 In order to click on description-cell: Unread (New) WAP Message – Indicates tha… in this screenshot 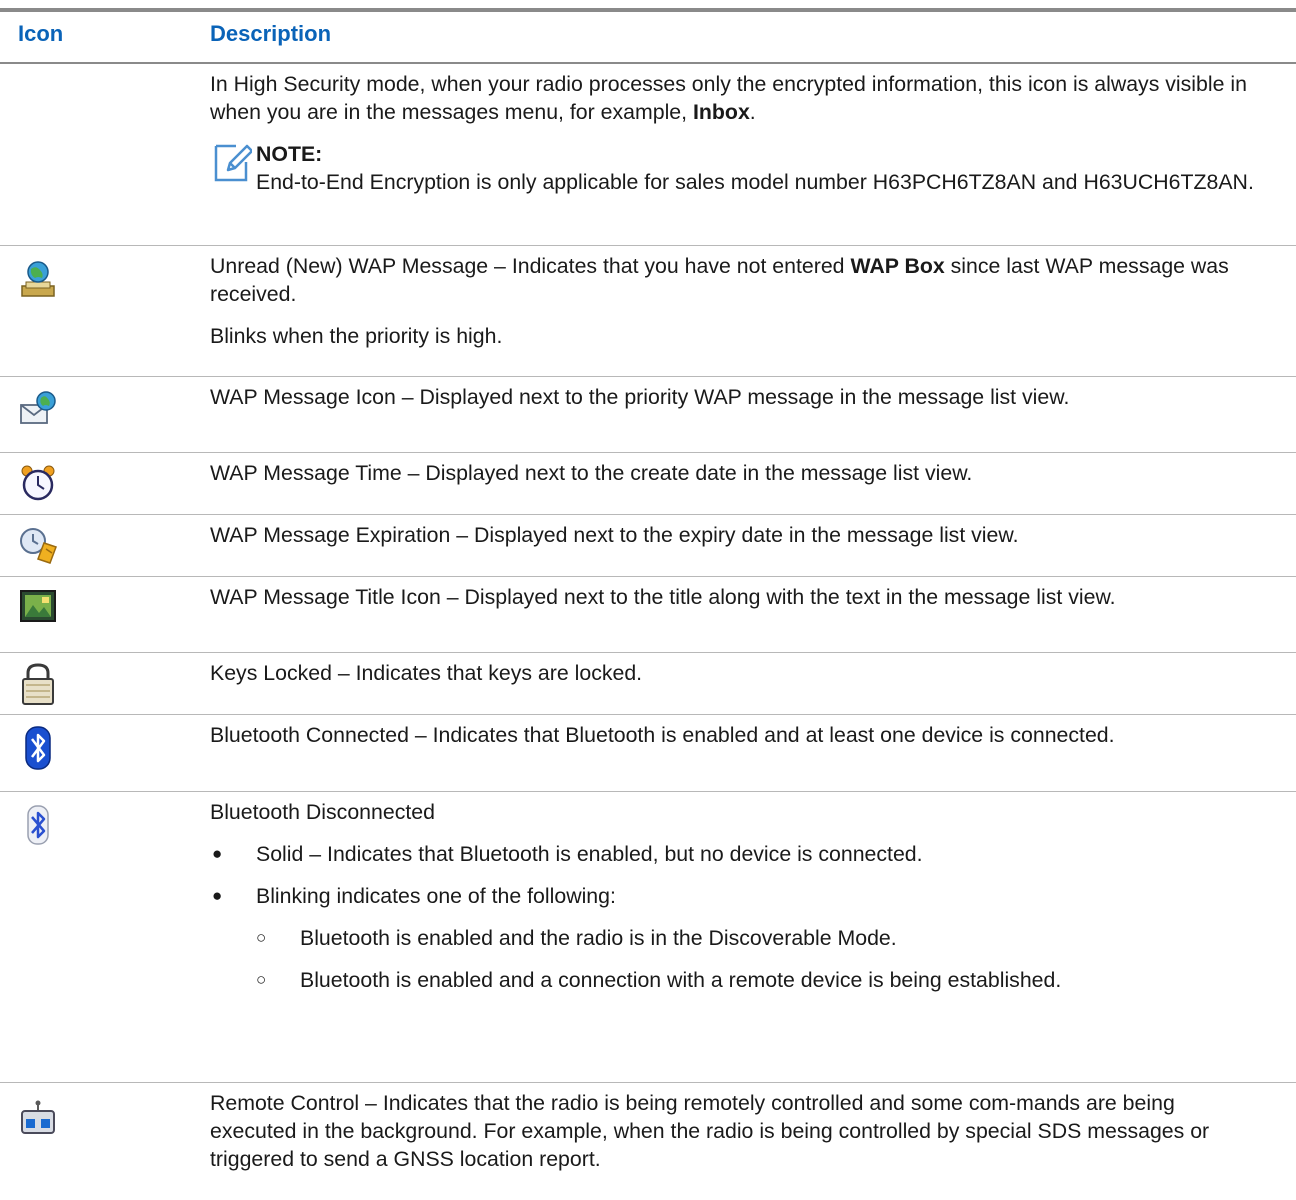, I will do `click(738, 301)`.